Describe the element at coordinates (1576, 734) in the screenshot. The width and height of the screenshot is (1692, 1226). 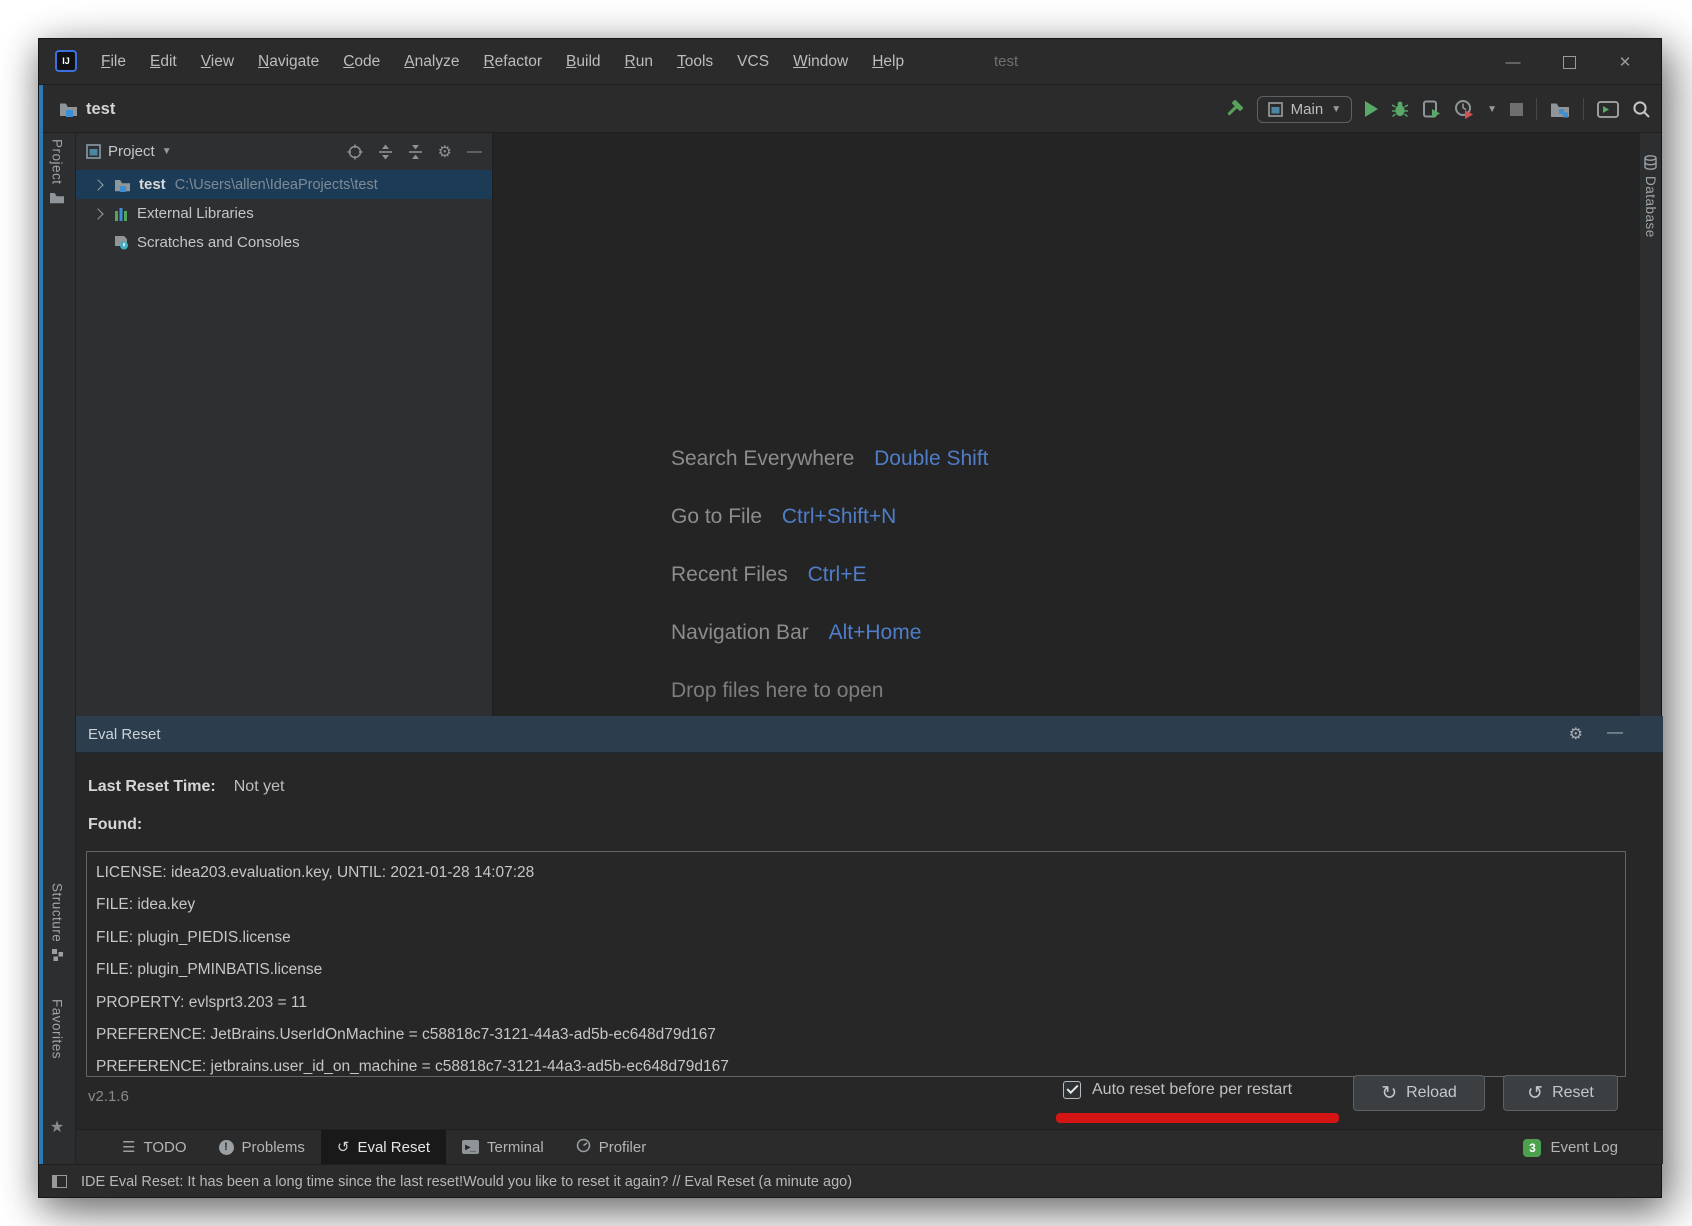
I see `eval-settings-gear-icon: ⚙` at that location.